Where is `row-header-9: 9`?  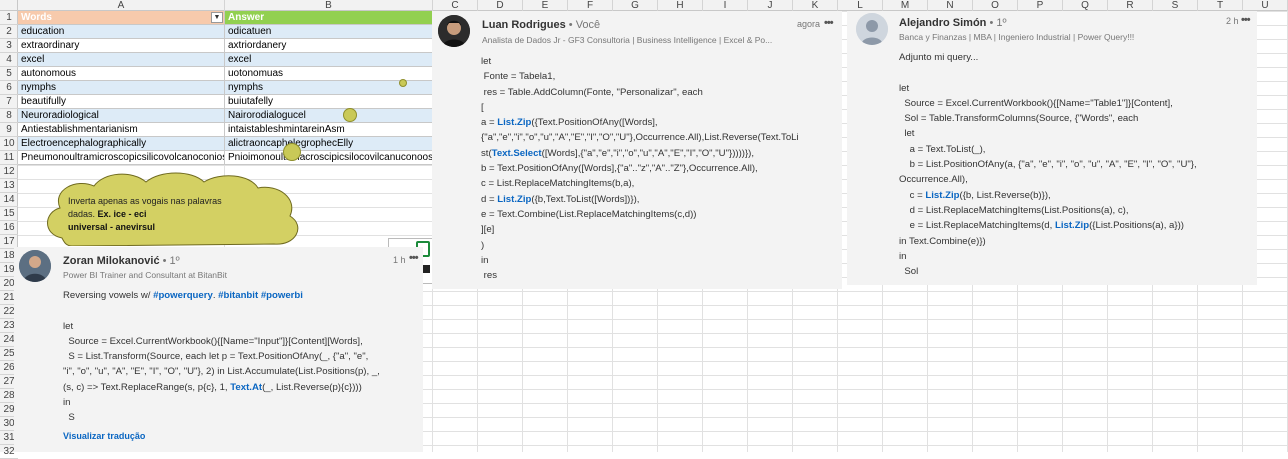 row-header-9: 9 is located at coordinates (9, 130).